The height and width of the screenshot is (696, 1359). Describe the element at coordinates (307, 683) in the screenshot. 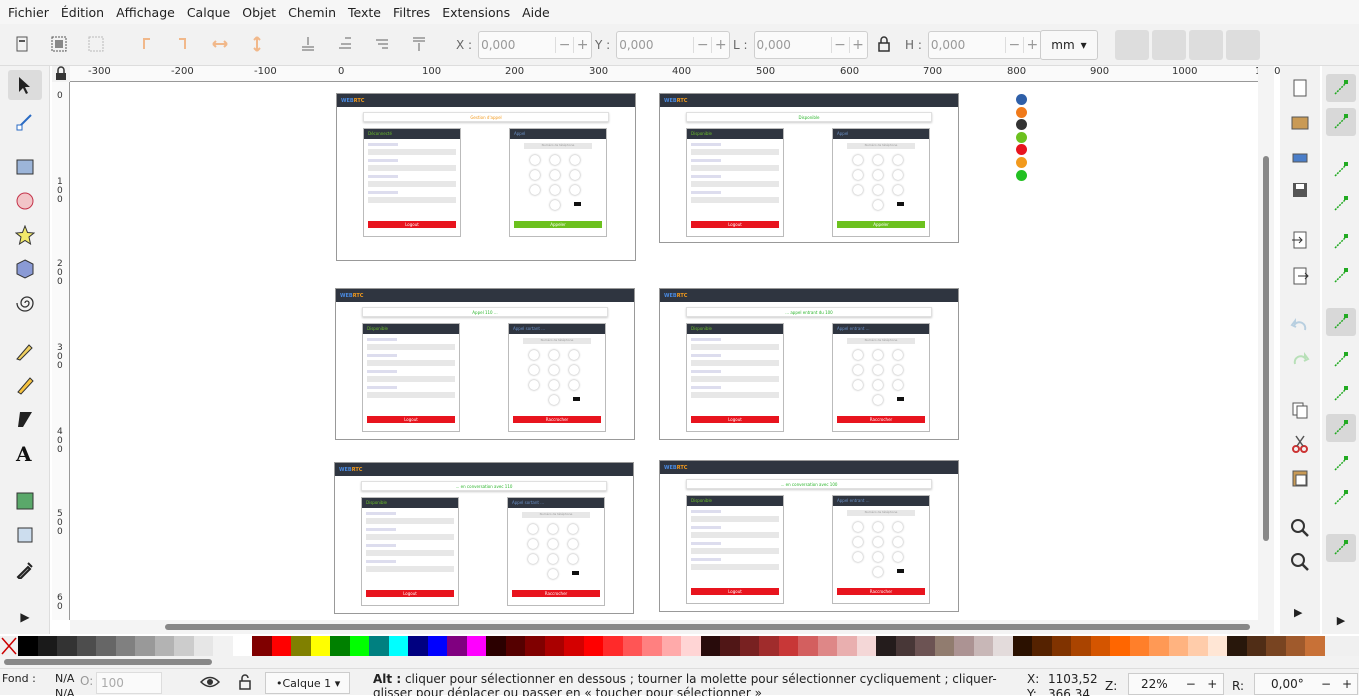

I see `layer-dropdown: •Calque 1 ▾` at that location.